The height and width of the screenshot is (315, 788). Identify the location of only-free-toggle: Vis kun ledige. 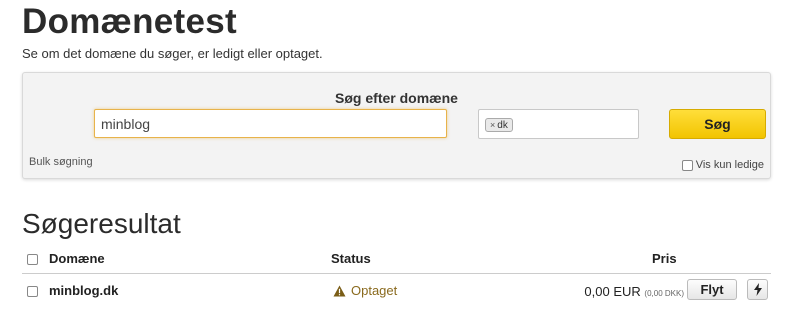
(722, 165).